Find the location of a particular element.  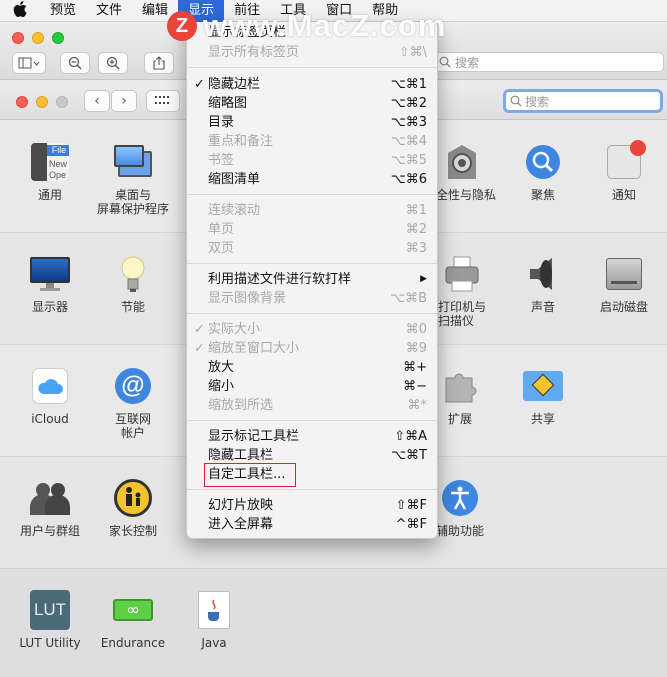

pref-endurance: ∞ Endurance is located at coordinates (133, 620).